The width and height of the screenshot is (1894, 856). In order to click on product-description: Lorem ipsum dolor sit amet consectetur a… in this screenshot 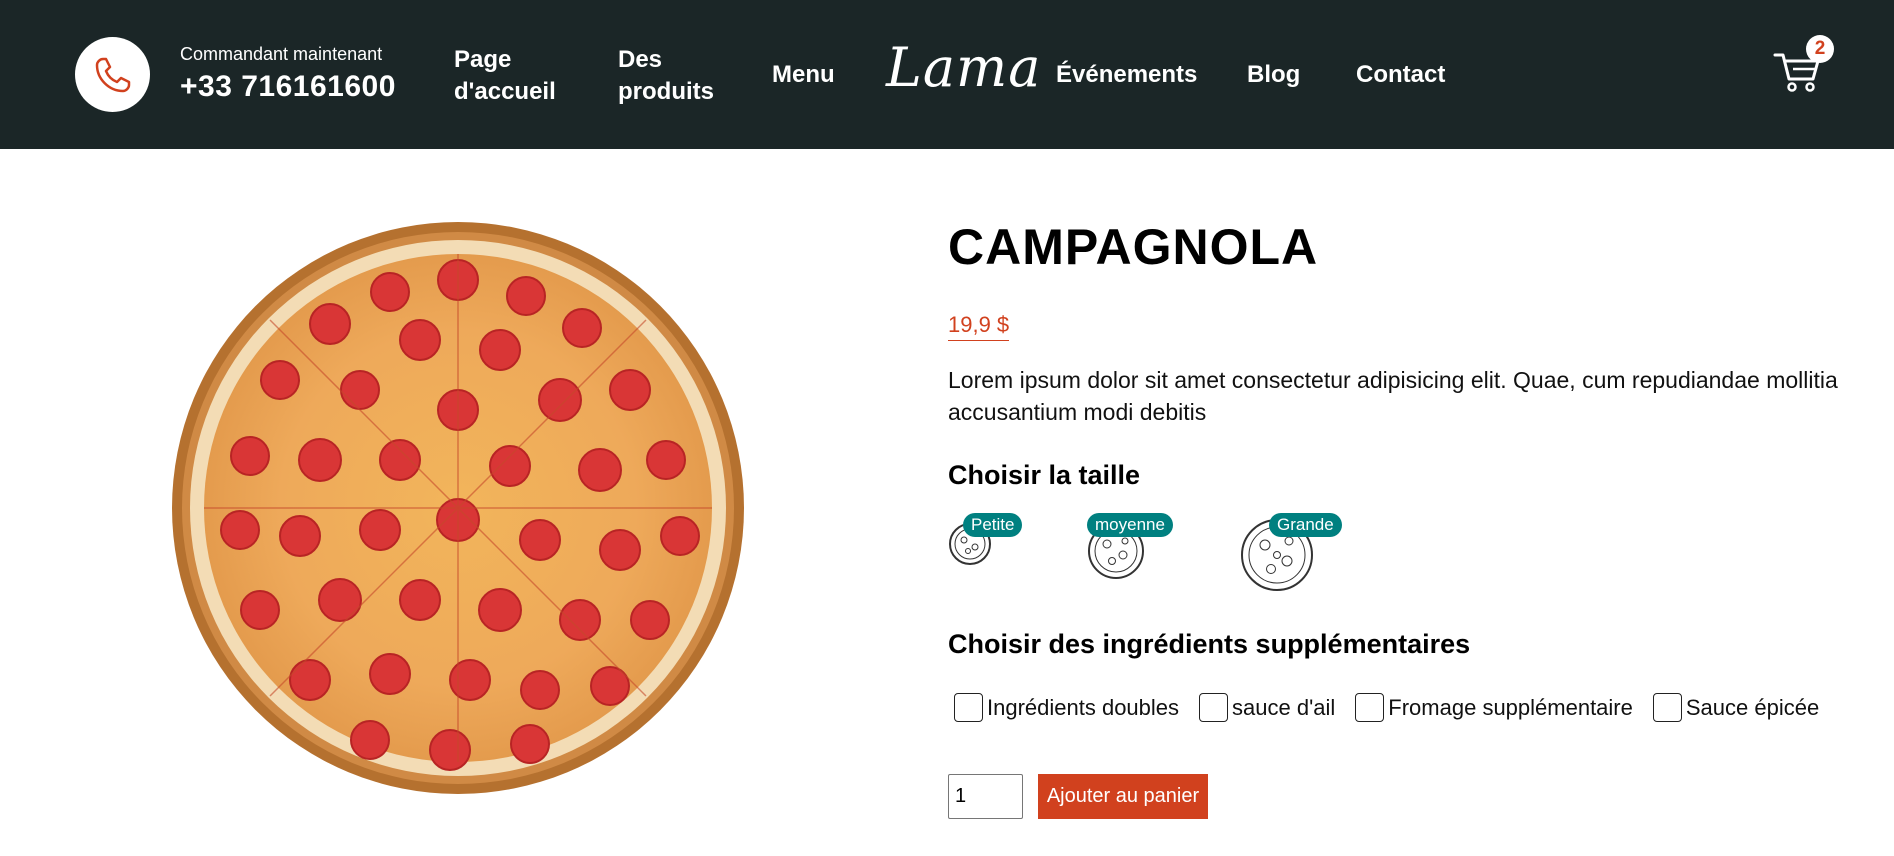, I will do `click(1393, 396)`.